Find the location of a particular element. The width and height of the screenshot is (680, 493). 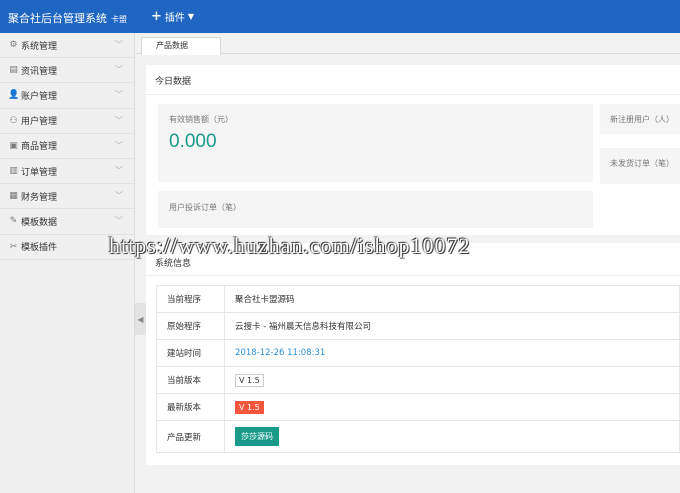

sales-label: 有效销售额（元） is located at coordinates (201, 119).